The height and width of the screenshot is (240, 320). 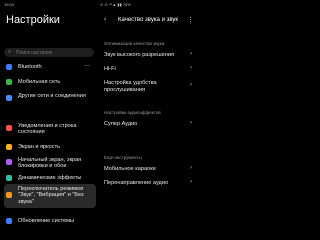 I want to click on display-icon, so click(x=9, y=147).